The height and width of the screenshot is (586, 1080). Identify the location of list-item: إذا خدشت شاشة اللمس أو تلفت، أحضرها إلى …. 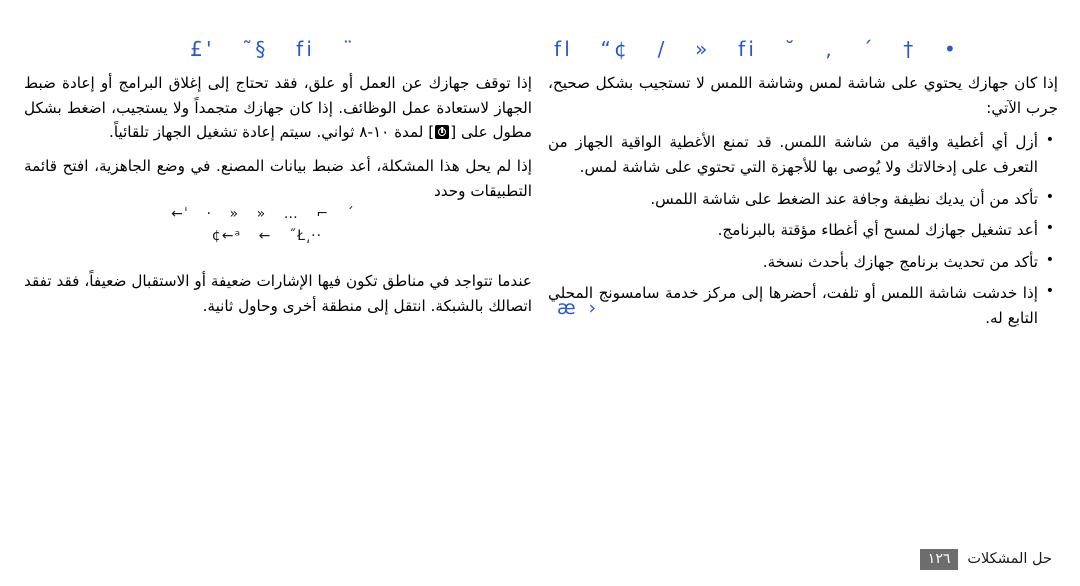
(803, 305).